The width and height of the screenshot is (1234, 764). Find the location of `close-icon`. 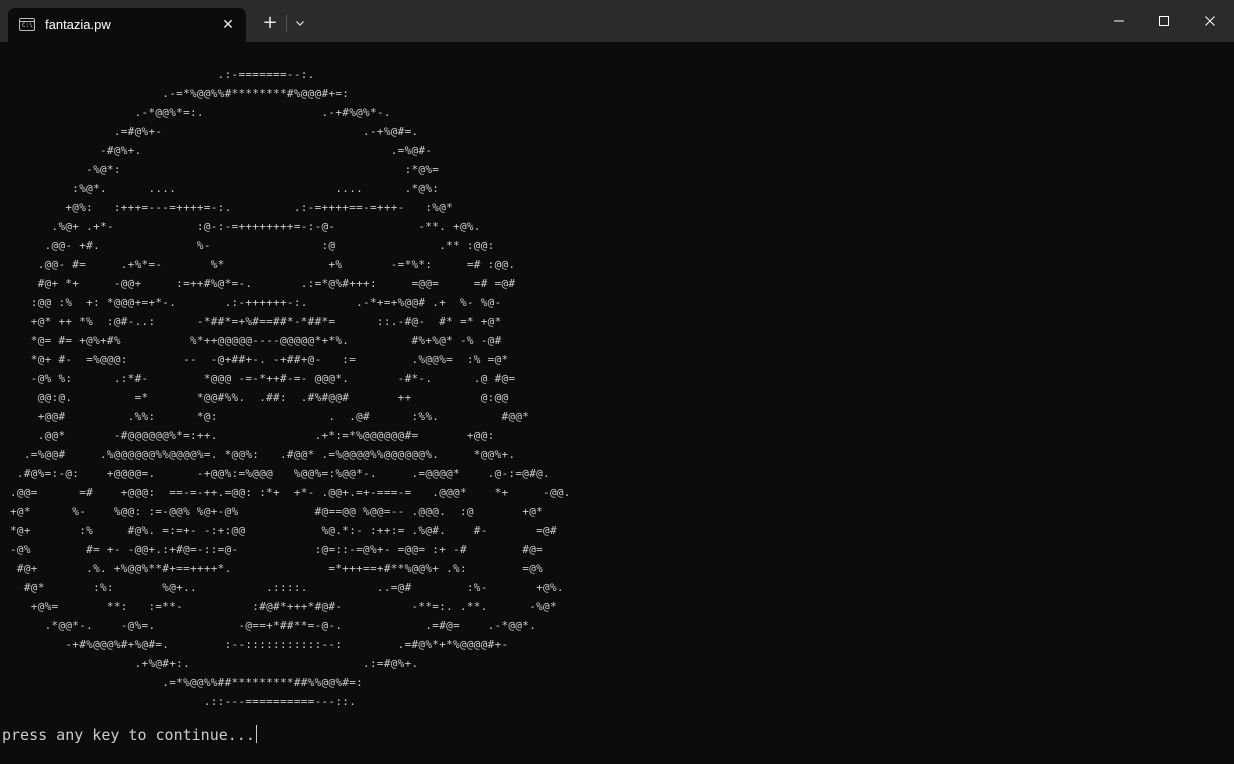

close-icon is located at coordinates (1210, 21).